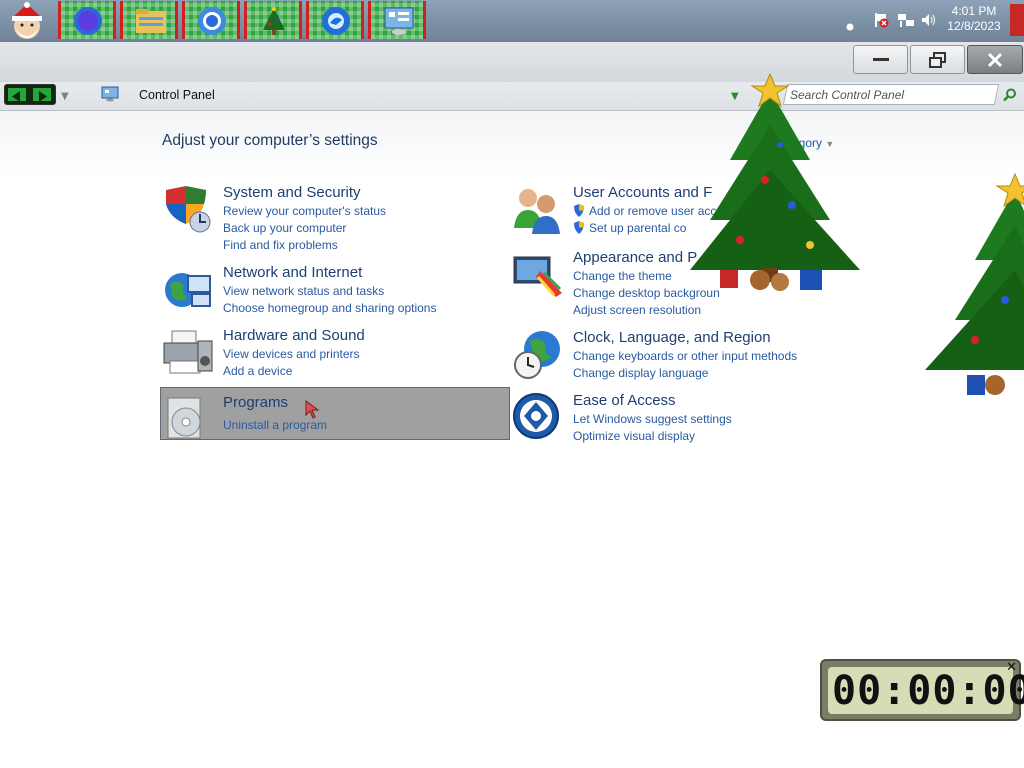 Image resolution: width=1024 pixels, height=768 pixels. What do you see at coordinates (652, 419) in the screenshot?
I see `link-windows-suggest: Let Windows suggest settings` at bounding box center [652, 419].